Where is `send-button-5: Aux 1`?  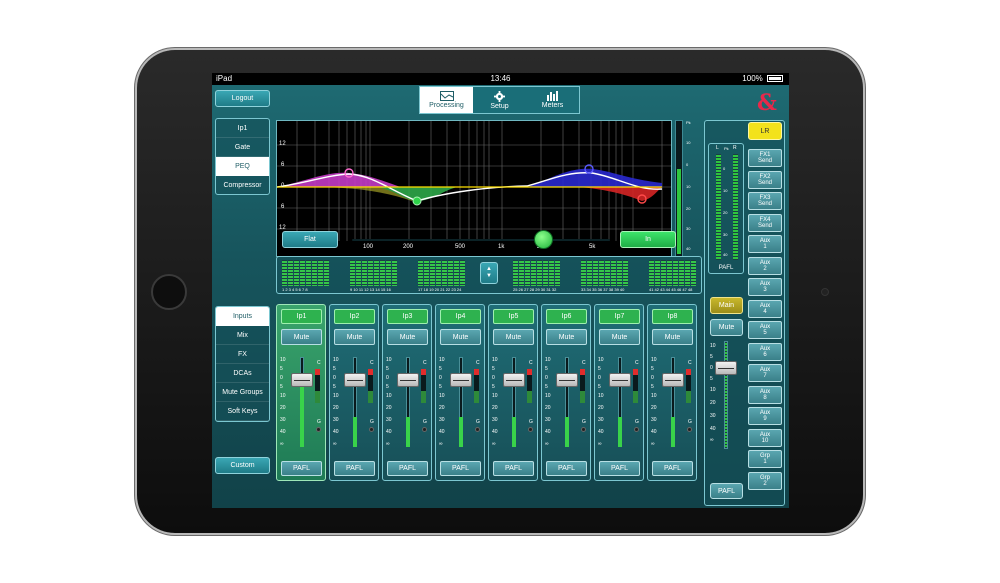 send-button-5: Aux 1 is located at coordinates (765, 244).